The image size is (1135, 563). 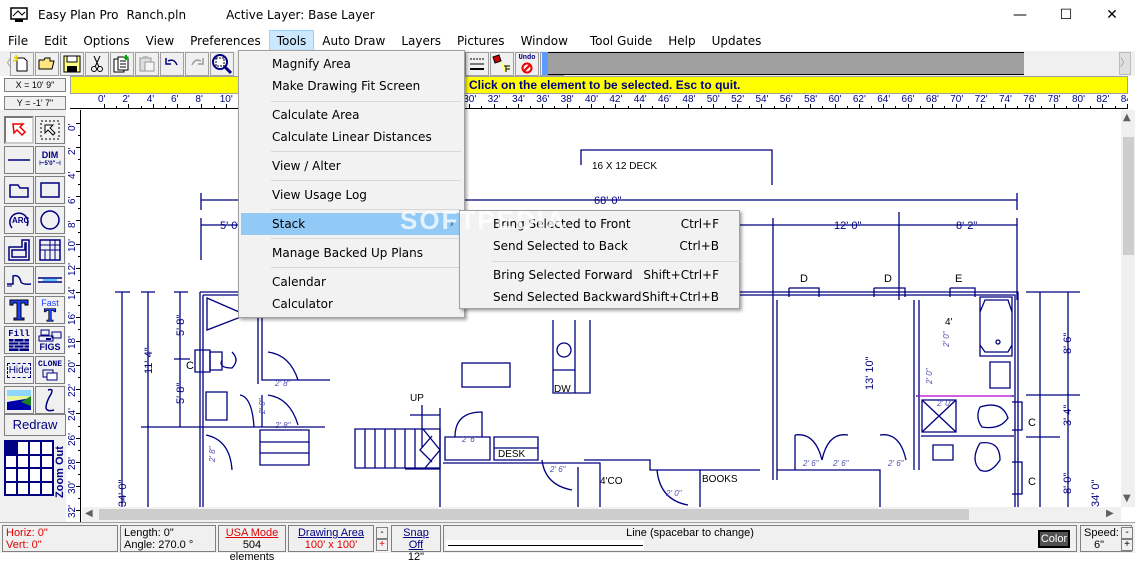 I want to click on menu-tools: Tools, so click(x=291, y=40).